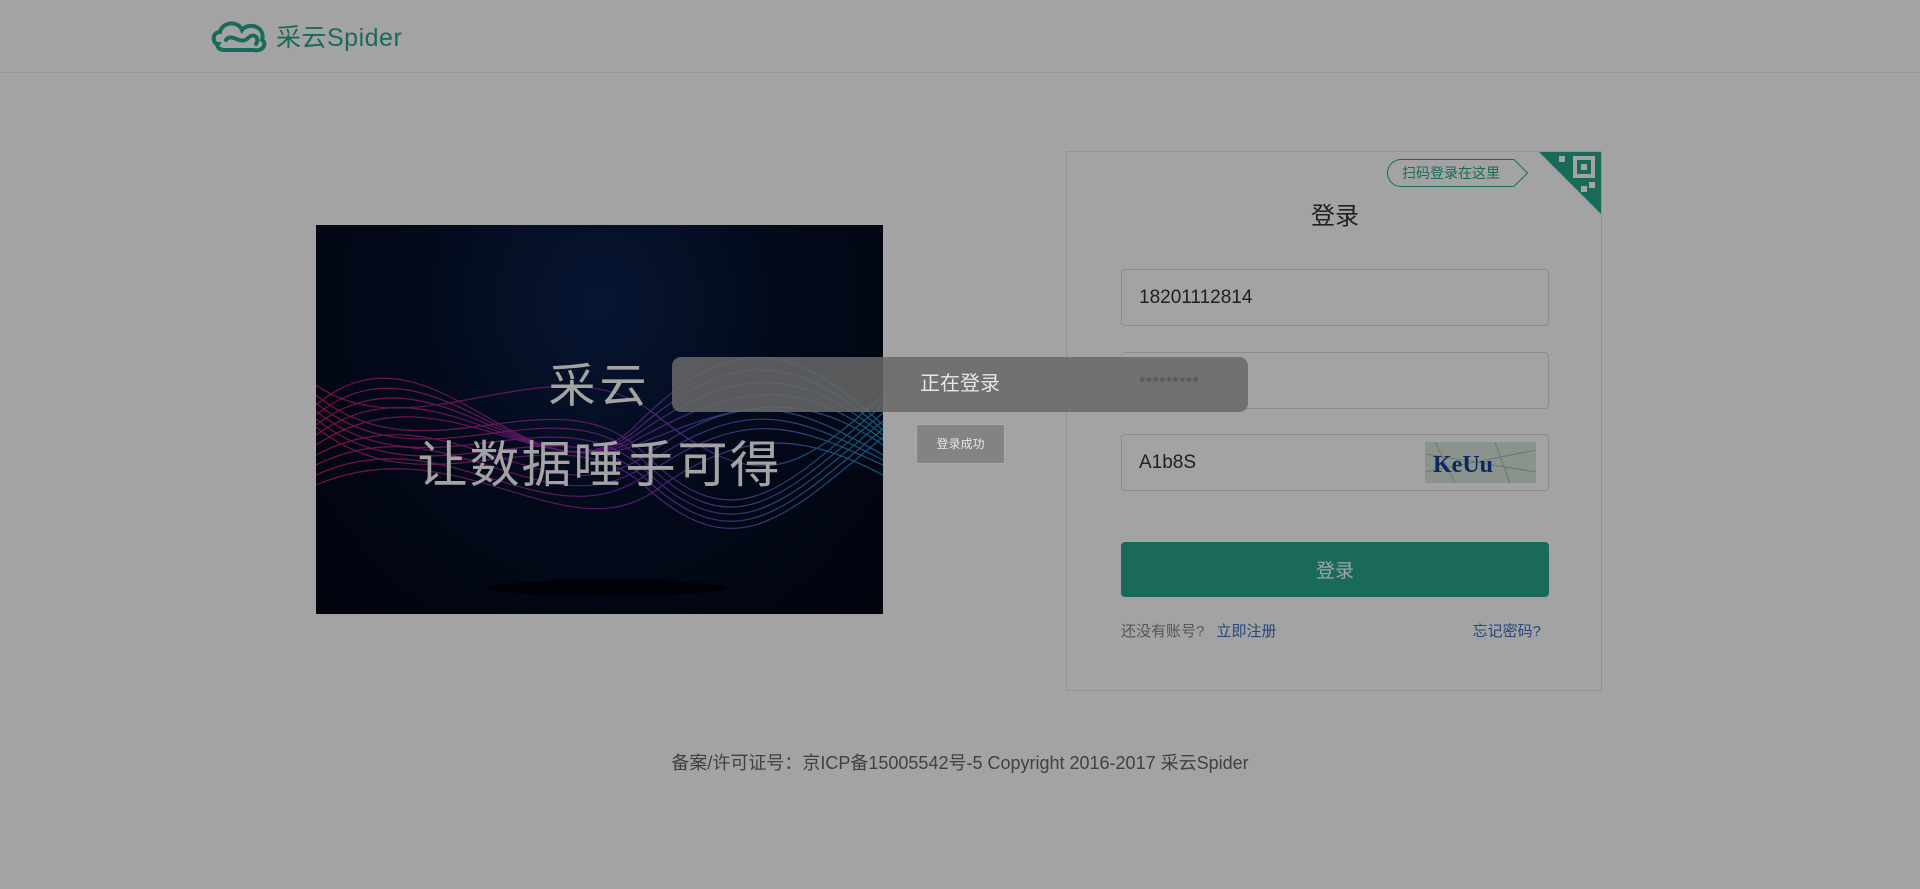  What do you see at coordinates (960, 384) in the screenshot?
I see `loading-indicator: 正在登录` at bounding box center [960, 384].